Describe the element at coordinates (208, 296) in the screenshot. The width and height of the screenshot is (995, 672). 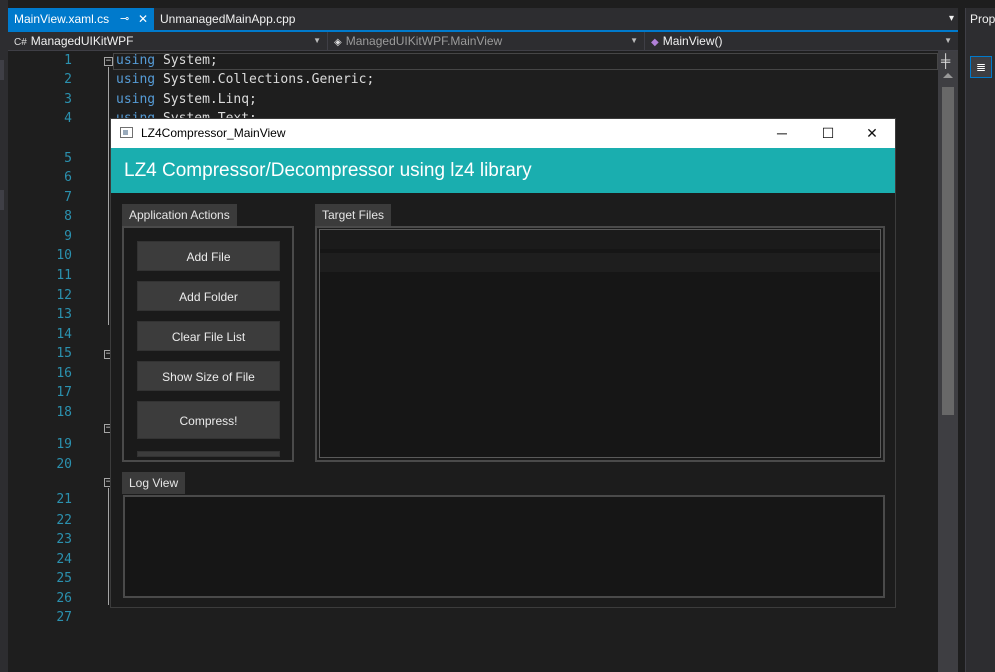
I see `add-folder-button: Add Folder` at that location.